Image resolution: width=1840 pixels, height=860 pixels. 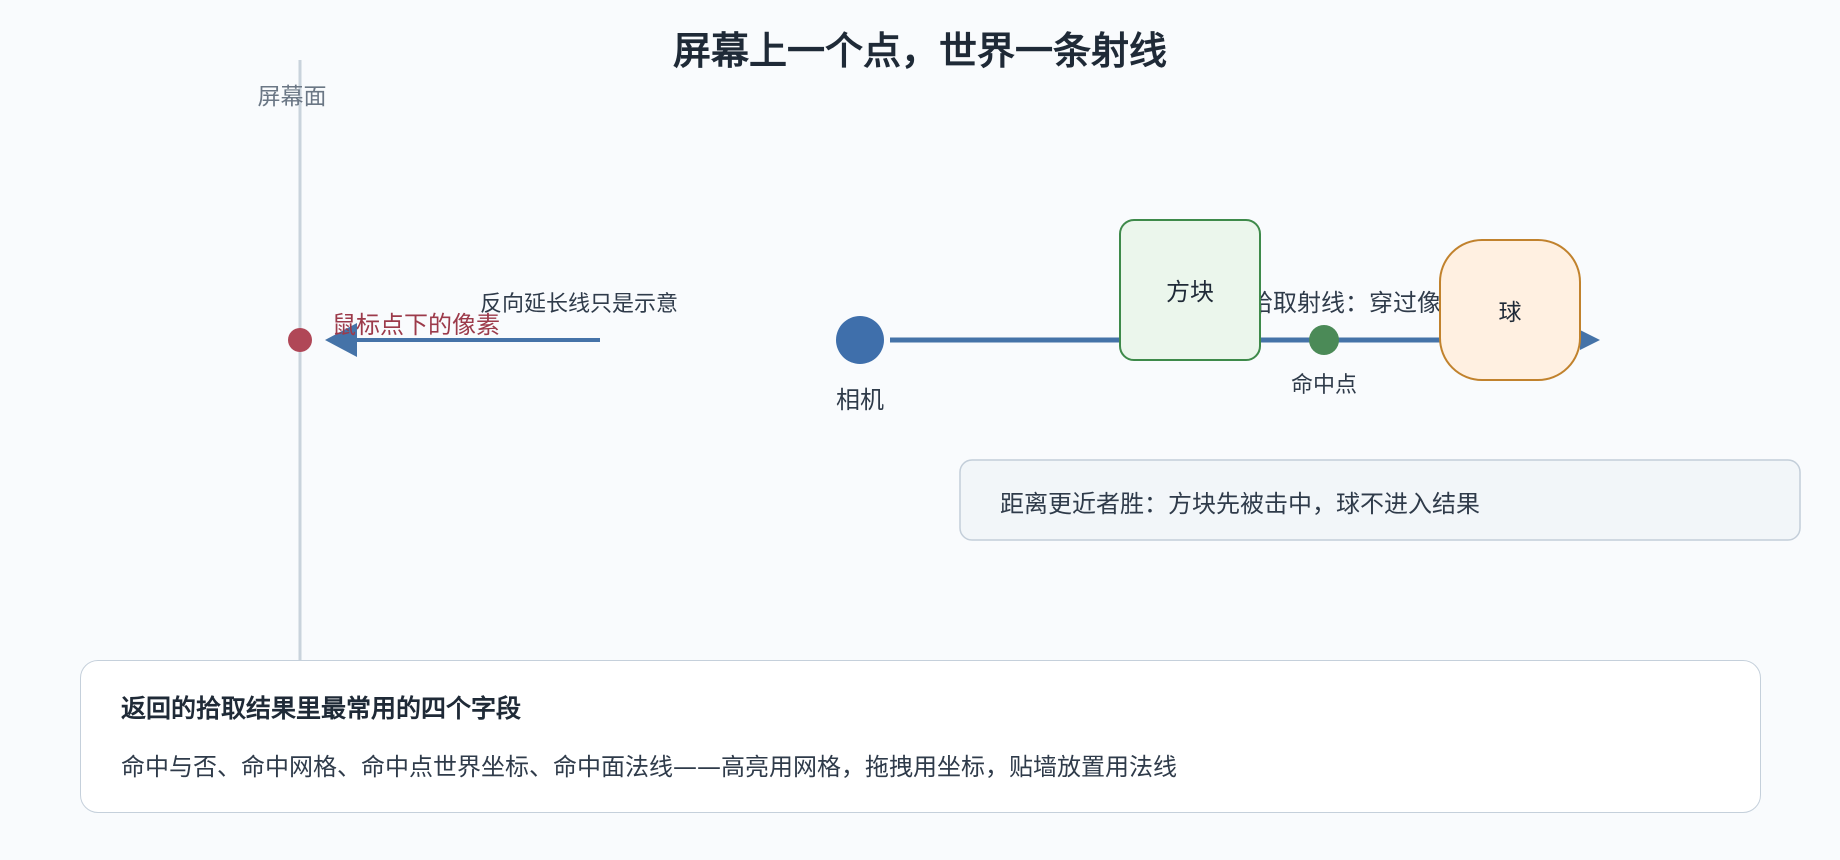 I want to click on pixel-dot, so click(x=300, y=340).